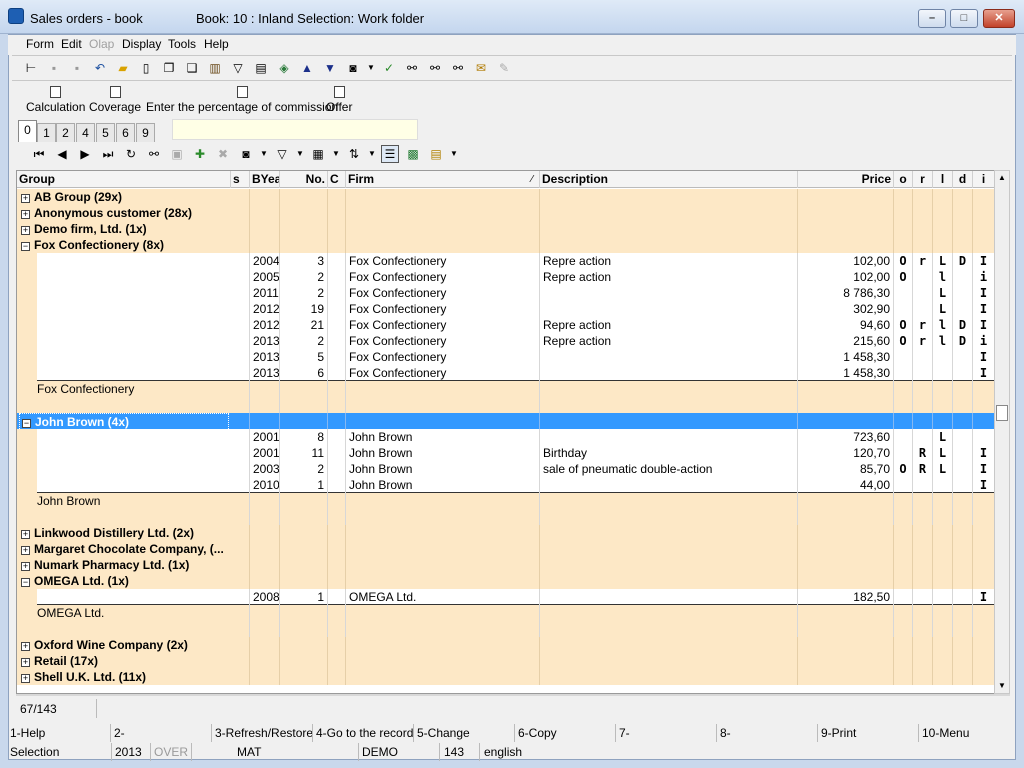  What do you see at coordinates (846, 179) in the screenshot?
I see `column-price: Price` at bounding box center [846, 179].